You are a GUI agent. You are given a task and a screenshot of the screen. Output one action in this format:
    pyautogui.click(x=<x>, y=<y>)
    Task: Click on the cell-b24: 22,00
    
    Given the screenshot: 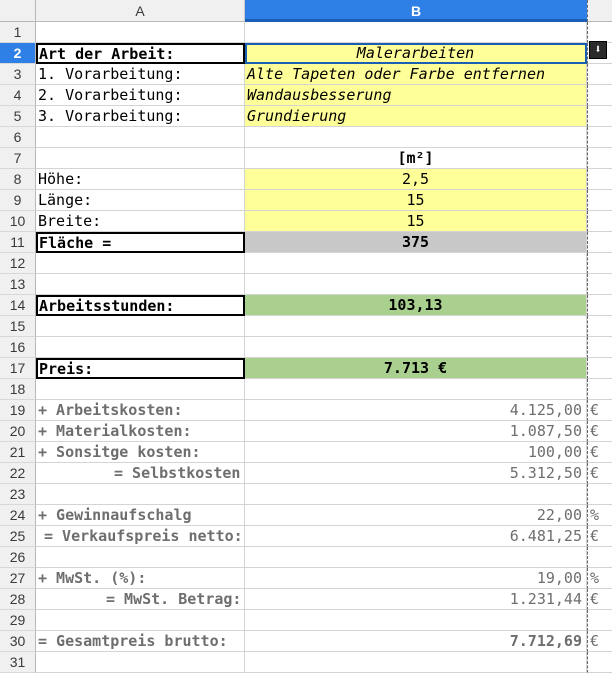 What is the action you would take?
    pyautogui.click(x=416, y=515)
    